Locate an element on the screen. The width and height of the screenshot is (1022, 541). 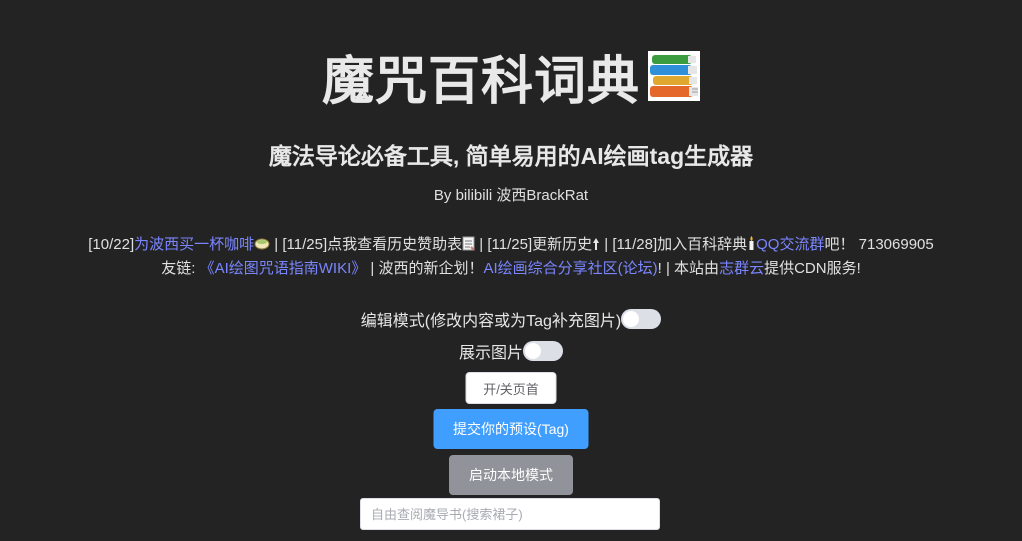
local-mode-button: 启动本地模式 is located at coordinates (511, 475).